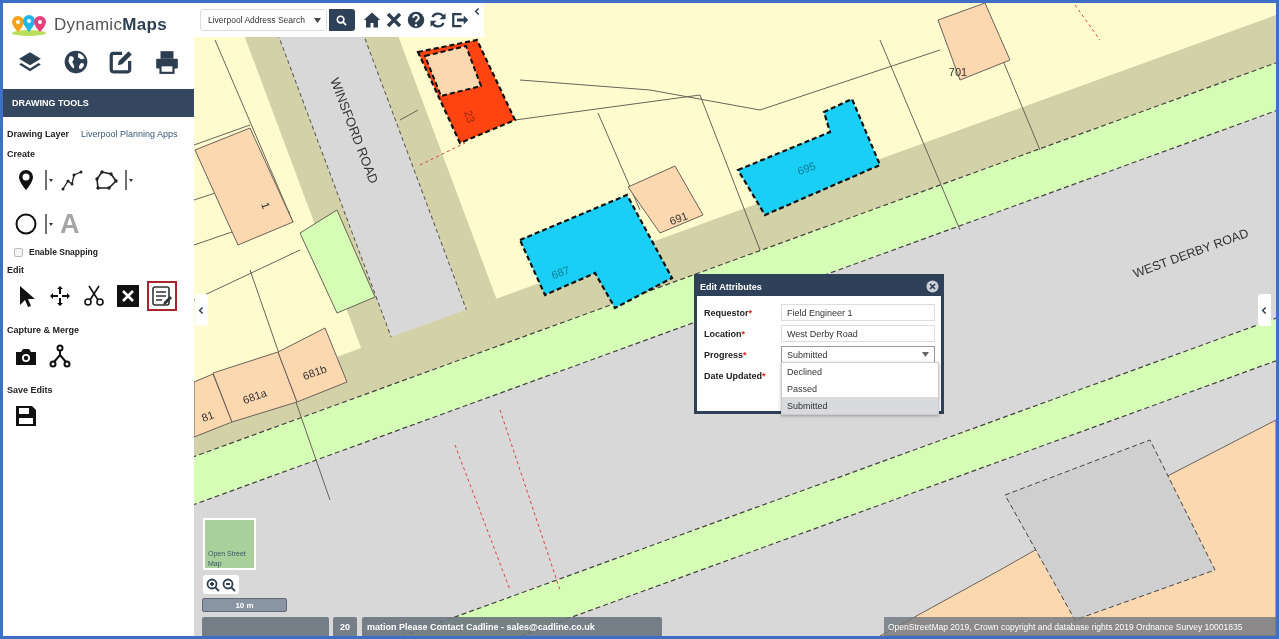  Describe the element at coordinates (1080, 626) in the screenshot. I see `map-attribution: OpenStreetMap 2019, Crown copyright and database rights 2019 Ordnance Survey 10001835` at that location.